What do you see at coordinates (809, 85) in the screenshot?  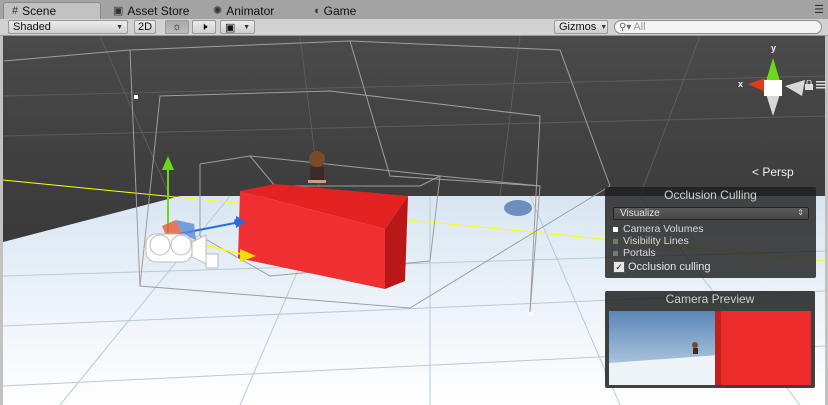 I see `lock-icon` at bounding box center [809, 85].